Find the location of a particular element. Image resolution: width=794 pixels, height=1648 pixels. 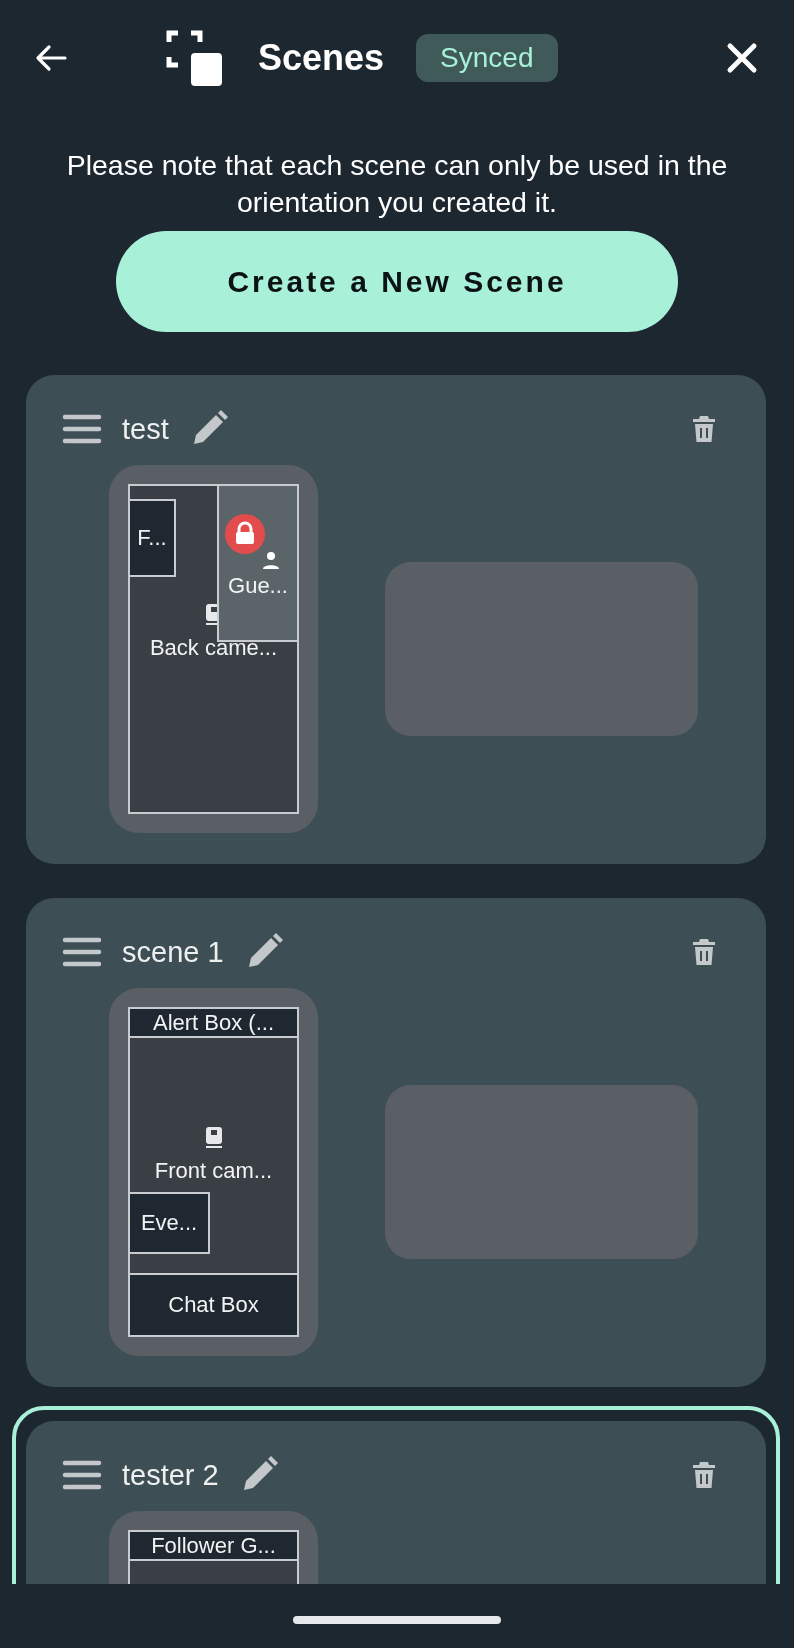

orientation-note: Please note that each scene can only be used in the orientation you created it. is located at coordinates (397, 184).